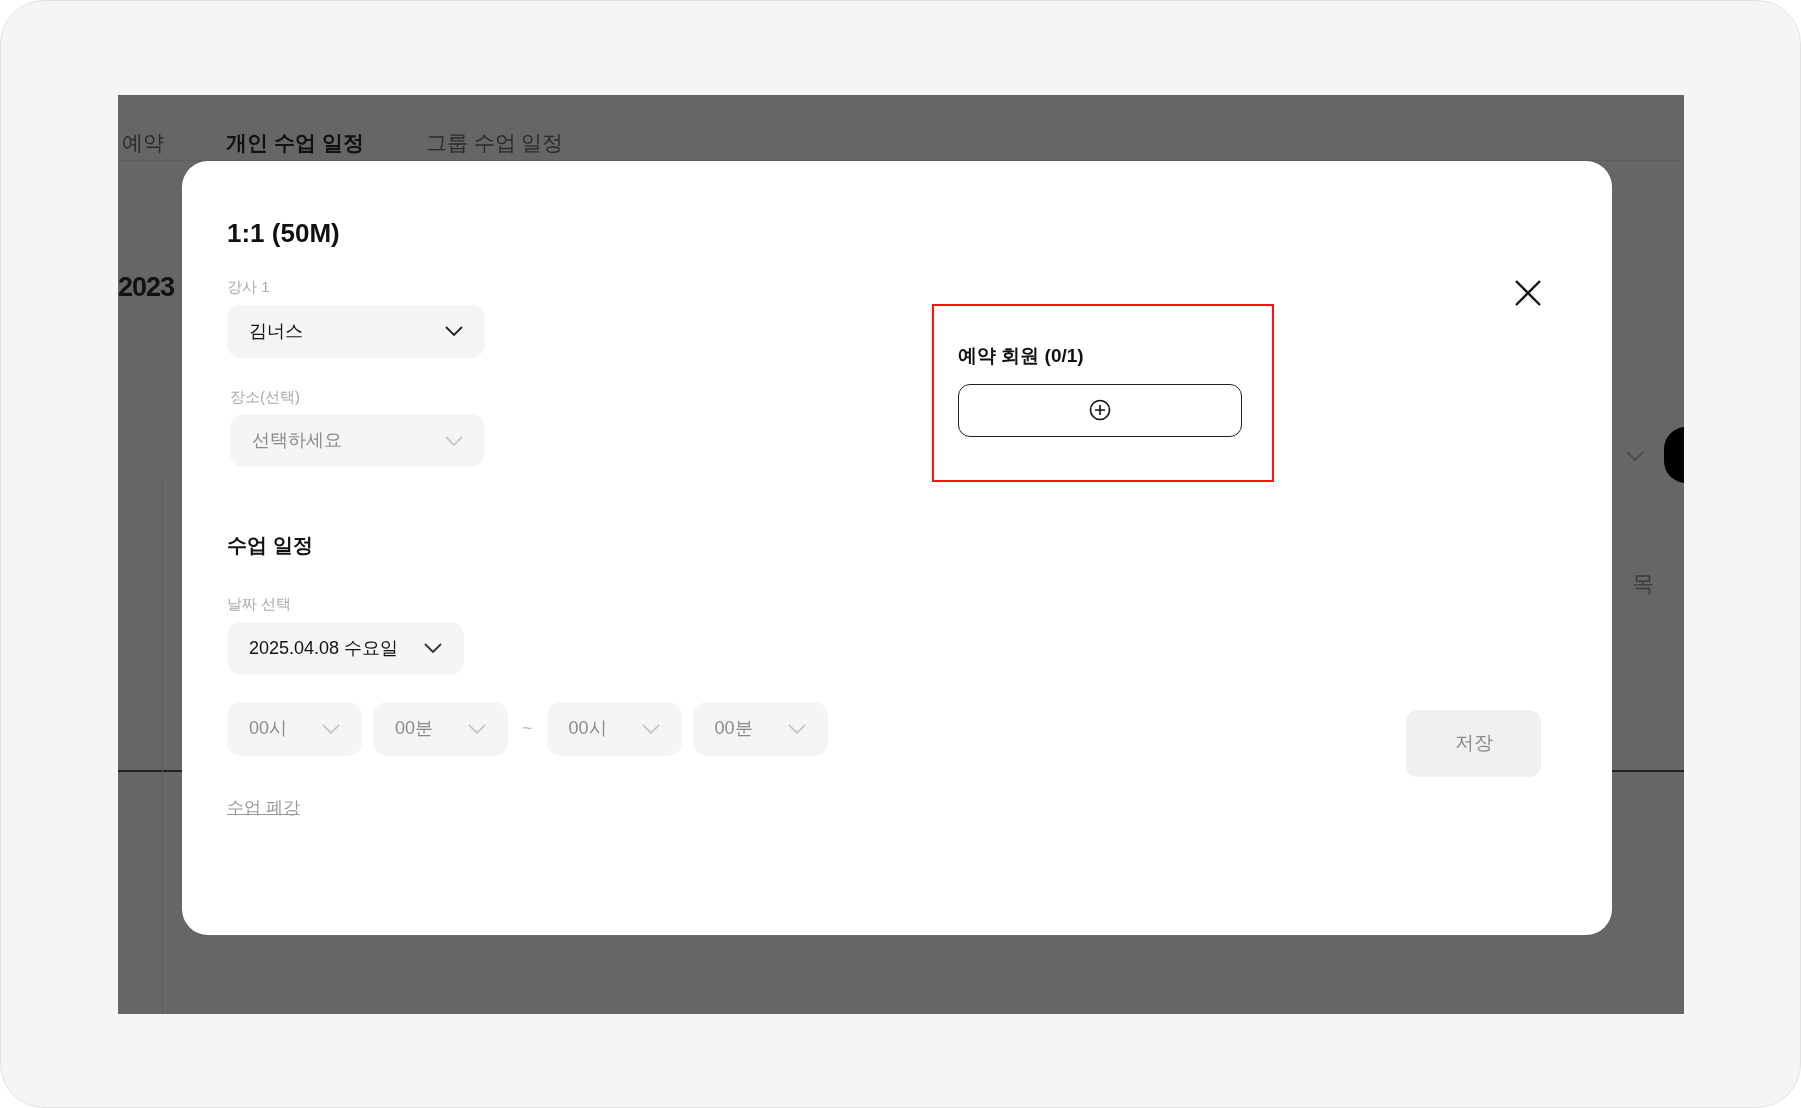 This screenshot has height=1108, width=1801. Describe the element at coordinates (357, 440) in the screenshot. I see `select-dropdown: 선택하세요` at that location.